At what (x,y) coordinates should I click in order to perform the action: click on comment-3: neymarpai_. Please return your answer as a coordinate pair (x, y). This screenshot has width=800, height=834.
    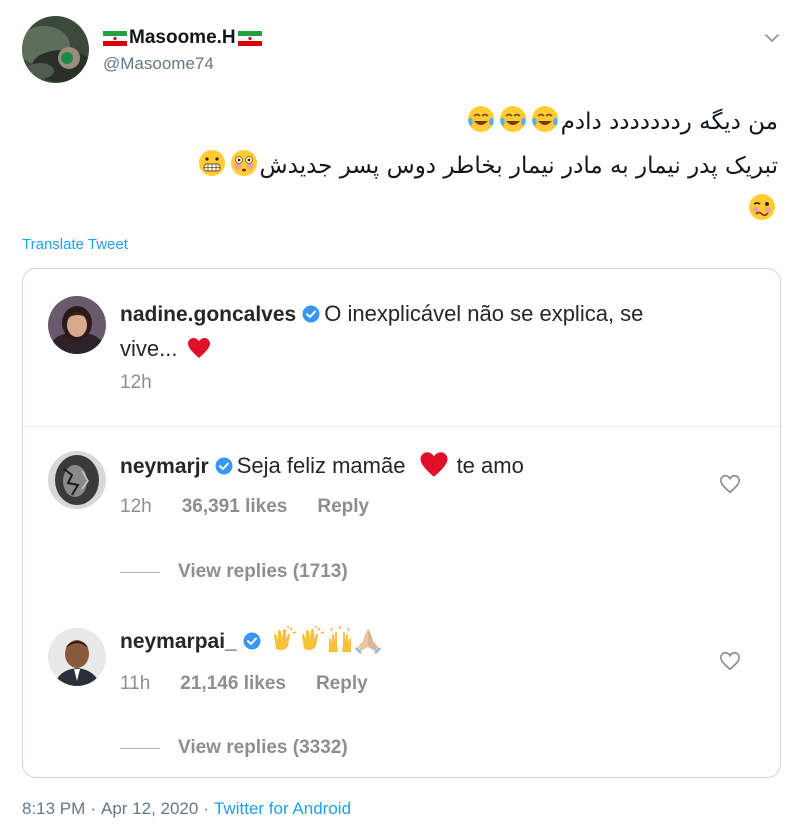
    Looking at the image, I should click on (251, 642).